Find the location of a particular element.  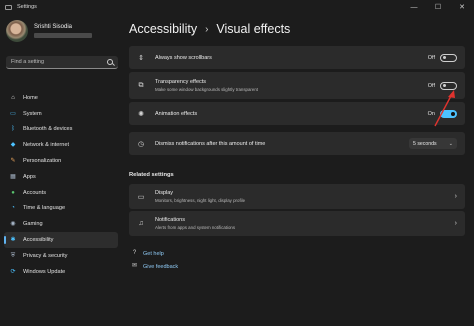

animation-toggle is located at coordinates (448, 113).